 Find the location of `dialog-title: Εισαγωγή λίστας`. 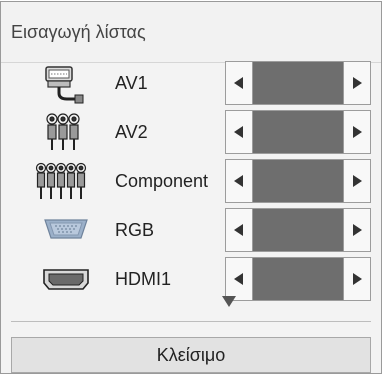

dialog-title: Εισαγωγή λίστας is located at coordinates (78, 32).